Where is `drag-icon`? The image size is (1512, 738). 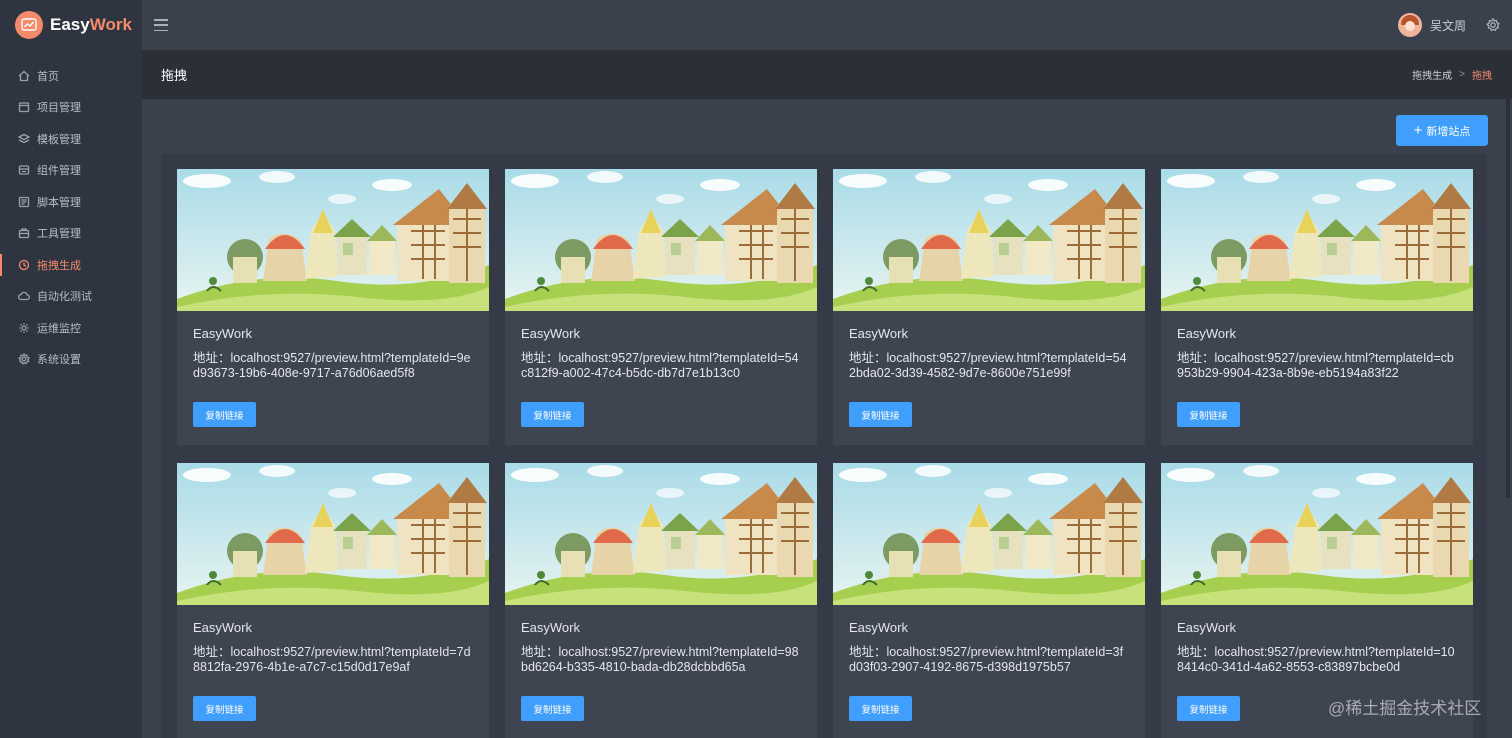 drag-icon is located at coordinates (24, 264).